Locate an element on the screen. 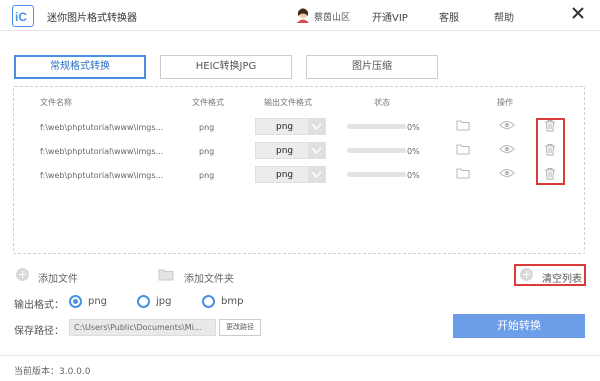 The height and width of the screenshot is (381, 600). svg-text: iC is located at coordinates (21, 17).